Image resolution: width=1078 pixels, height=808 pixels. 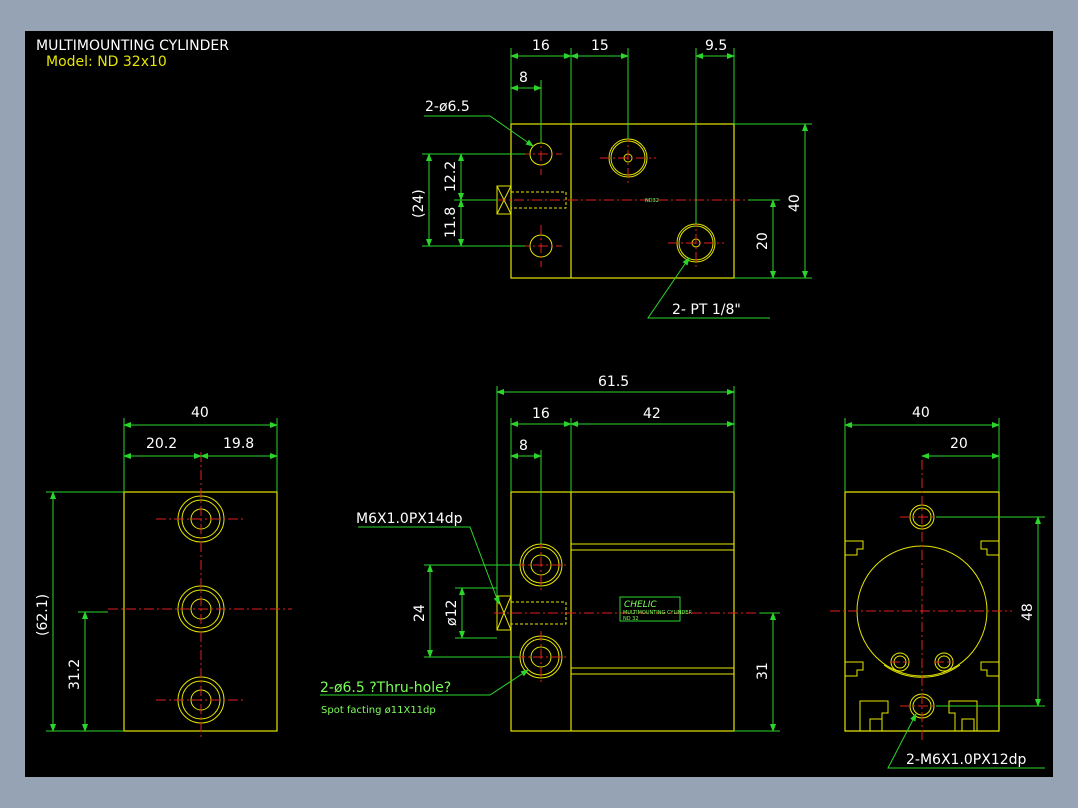 What do you see at coordinates (959, 444) in the screenshot?
I see `right-dim-20: 20` at bounding box center [959, 444].